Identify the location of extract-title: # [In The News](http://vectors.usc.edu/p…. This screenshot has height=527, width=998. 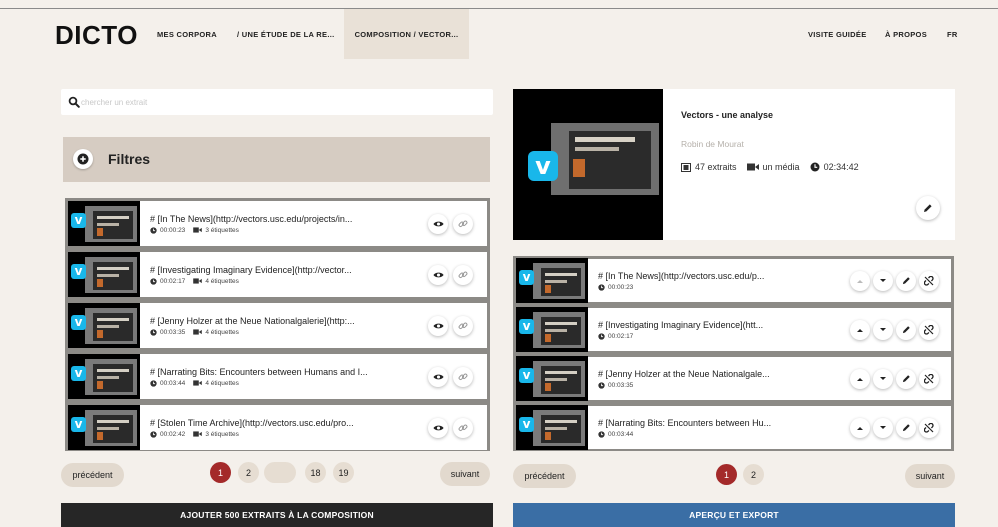
(251, 218).